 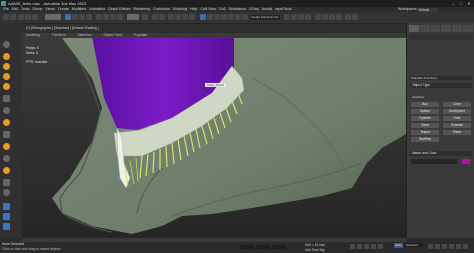 What do you see at coordinates (366, 246) in the screenshot?
I see `play-icon` at bounding box center [366, 246].